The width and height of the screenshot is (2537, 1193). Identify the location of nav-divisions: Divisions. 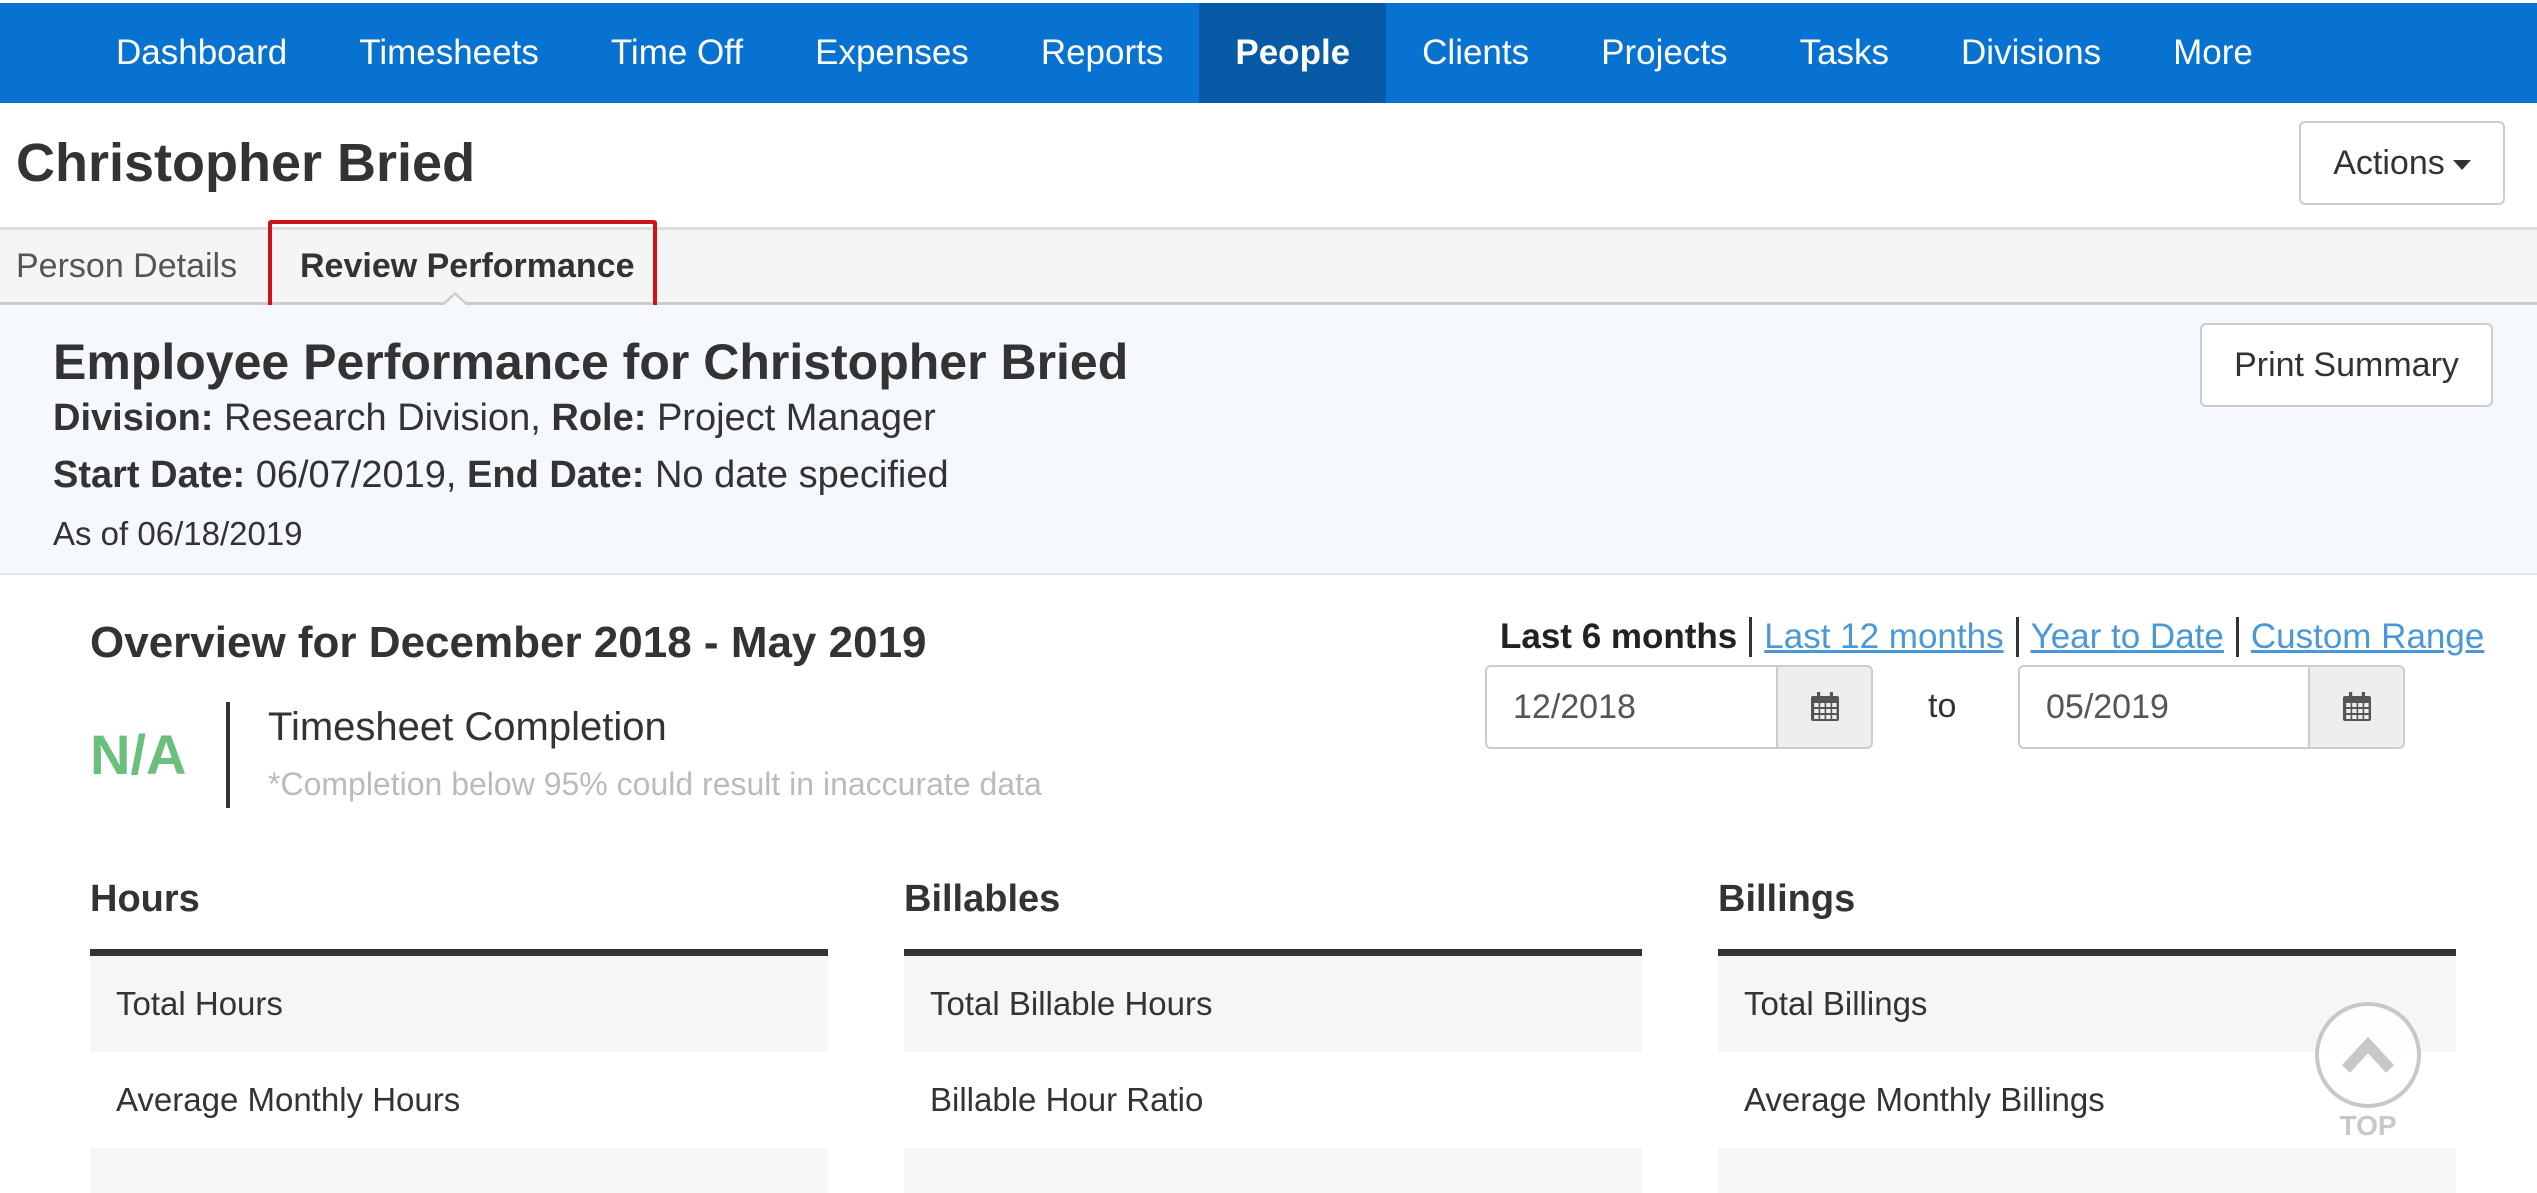
(2031, 53).